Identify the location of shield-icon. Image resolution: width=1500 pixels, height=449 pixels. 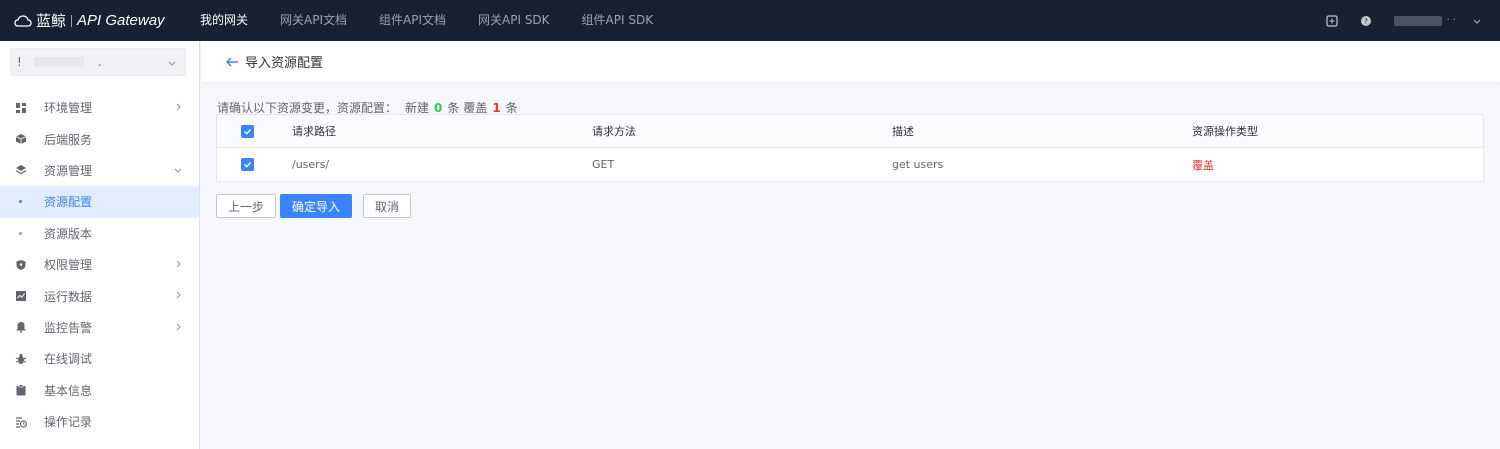
(21, 265).